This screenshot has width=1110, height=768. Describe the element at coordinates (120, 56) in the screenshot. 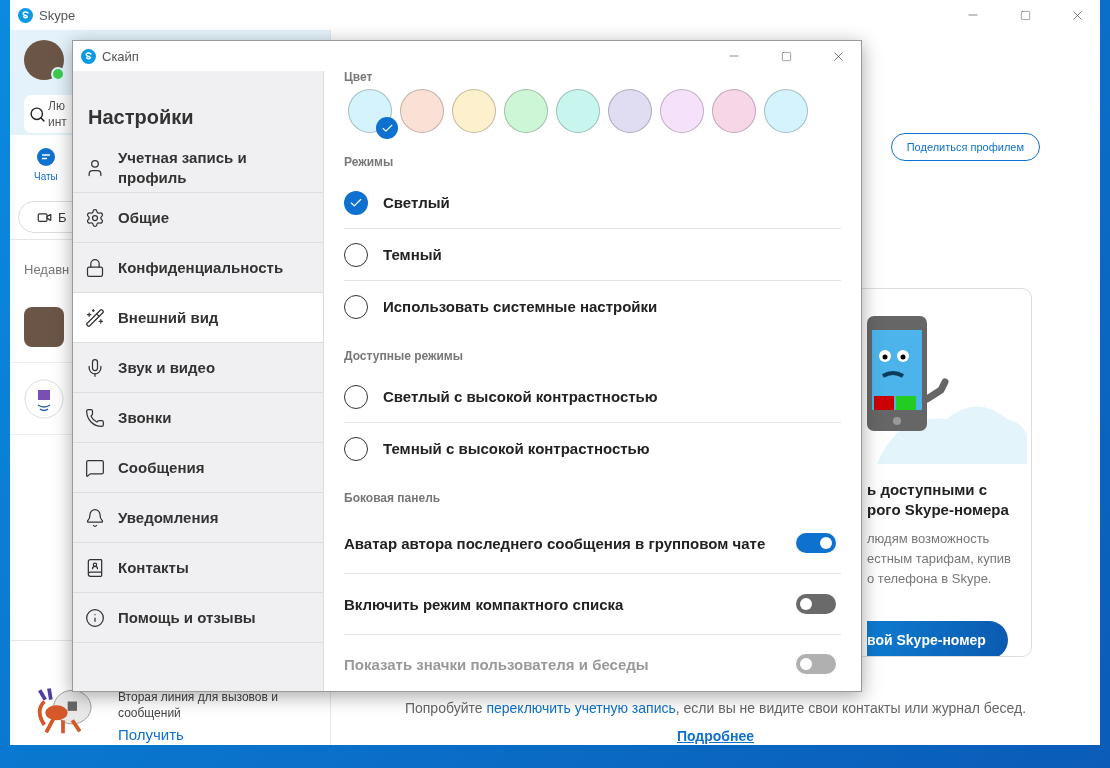

I see `dialog-title: Скайп` at that location.